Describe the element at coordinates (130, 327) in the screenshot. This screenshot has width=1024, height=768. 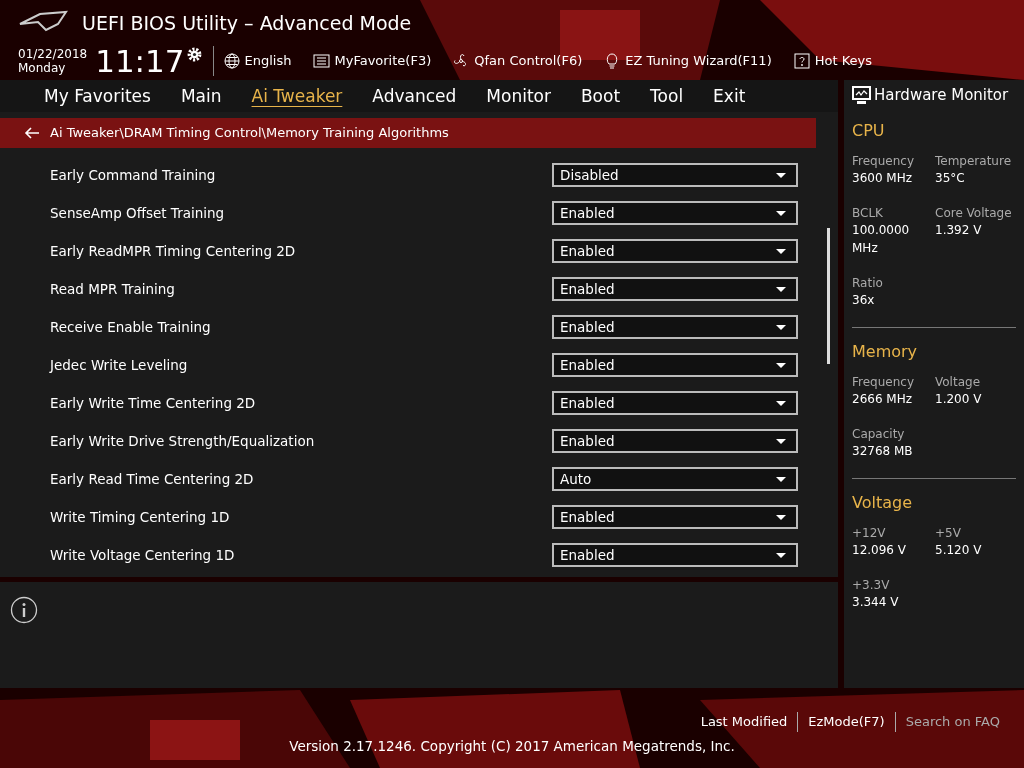
I see `setting-label: Receive Enable Training` at that location.